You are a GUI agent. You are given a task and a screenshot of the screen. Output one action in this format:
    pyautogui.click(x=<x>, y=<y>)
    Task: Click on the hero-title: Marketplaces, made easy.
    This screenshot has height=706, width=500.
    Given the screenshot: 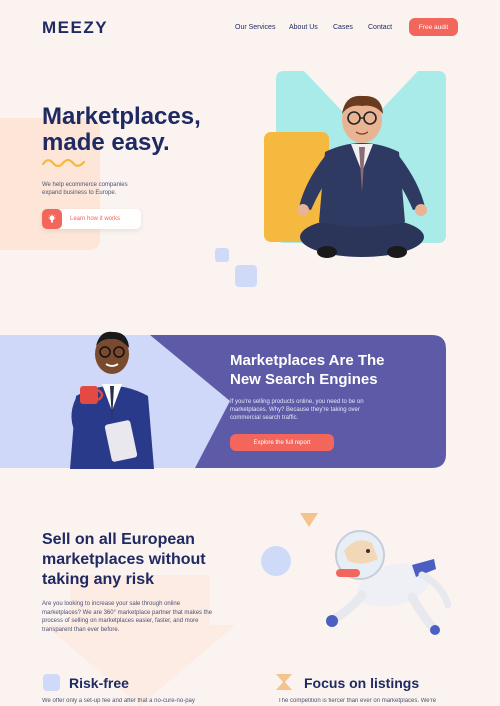 What is the action you would take?
    pyautogui.click(x=142, y=130)
    